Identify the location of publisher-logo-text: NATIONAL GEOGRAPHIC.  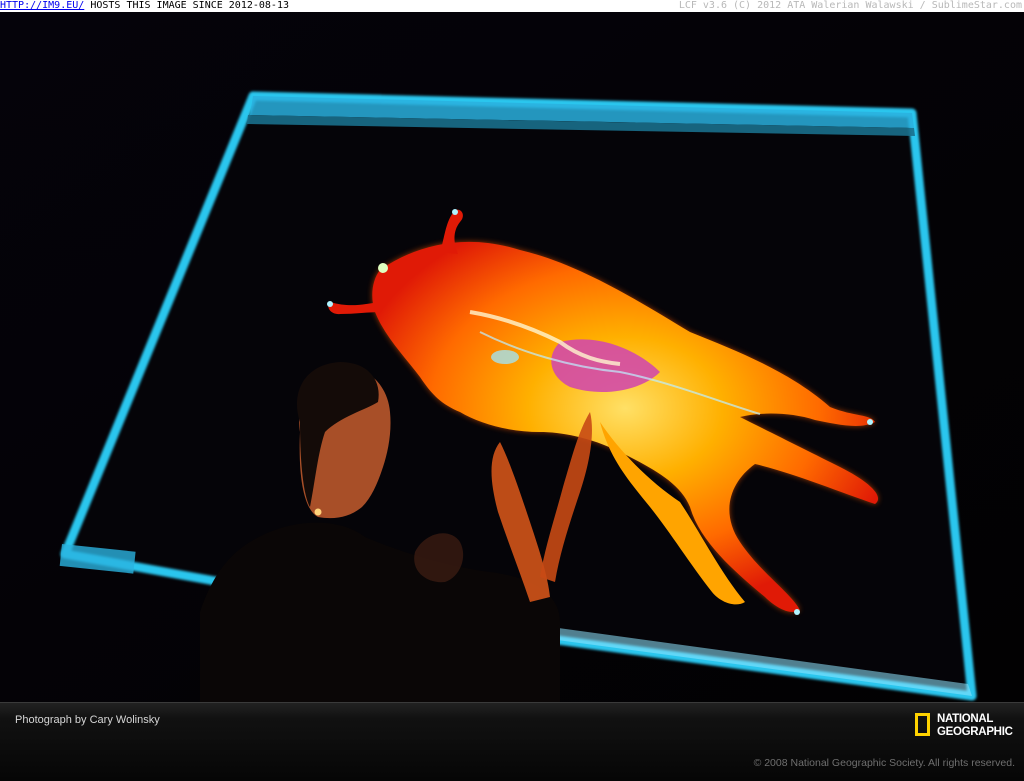
(975, 726).